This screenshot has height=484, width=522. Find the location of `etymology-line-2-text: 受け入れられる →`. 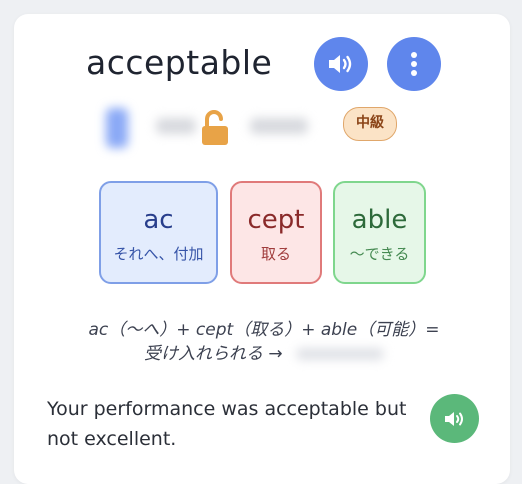

etymology-line-2-text: 受け入れられる → is located at coordinates (213, 354).